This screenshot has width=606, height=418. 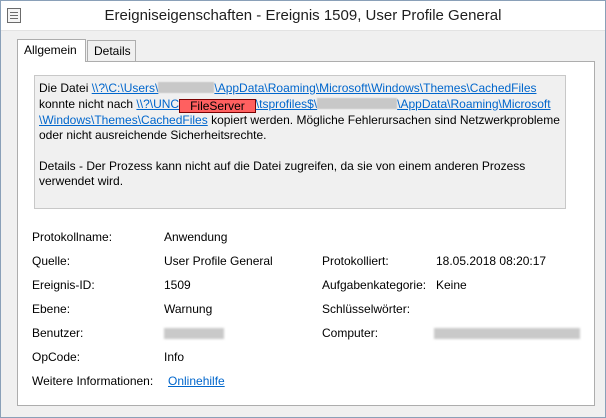 What do you see at coordinates (350, 333) in the screenshot?
I see `computer-label: Computer:` at bounding box center [350, 333].